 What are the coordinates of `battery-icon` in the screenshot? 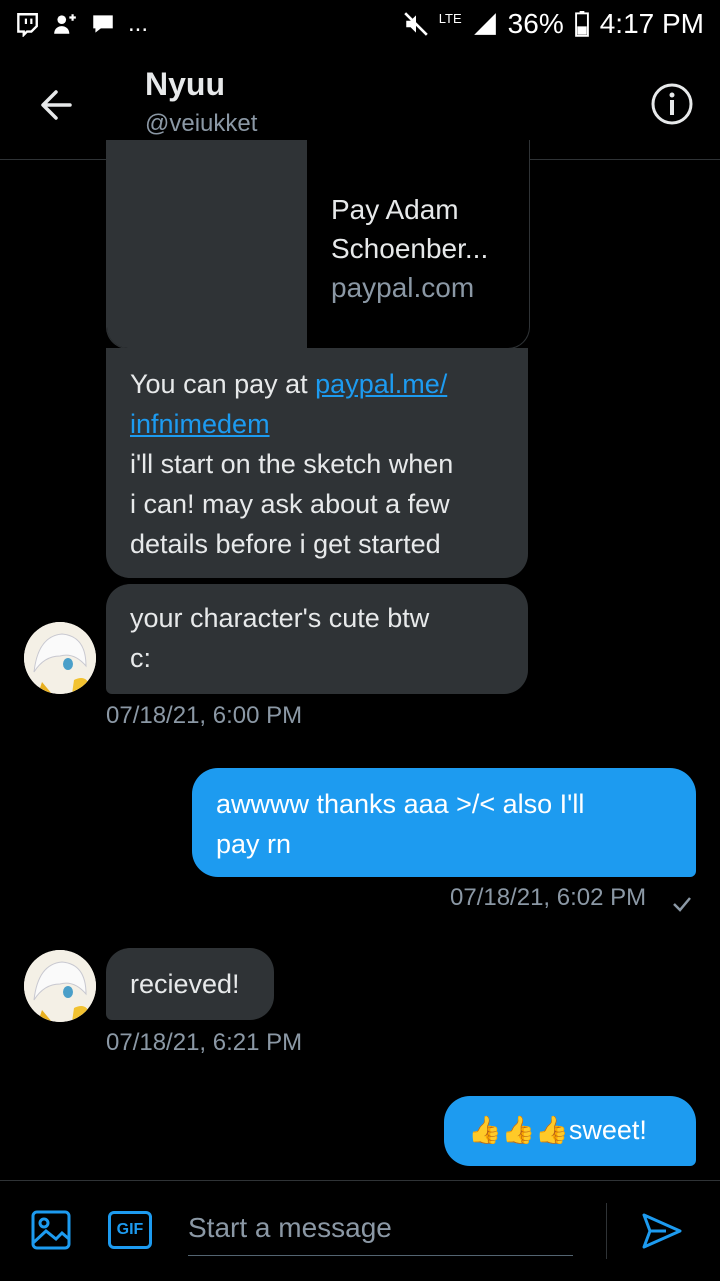 It's located at (581, 24).